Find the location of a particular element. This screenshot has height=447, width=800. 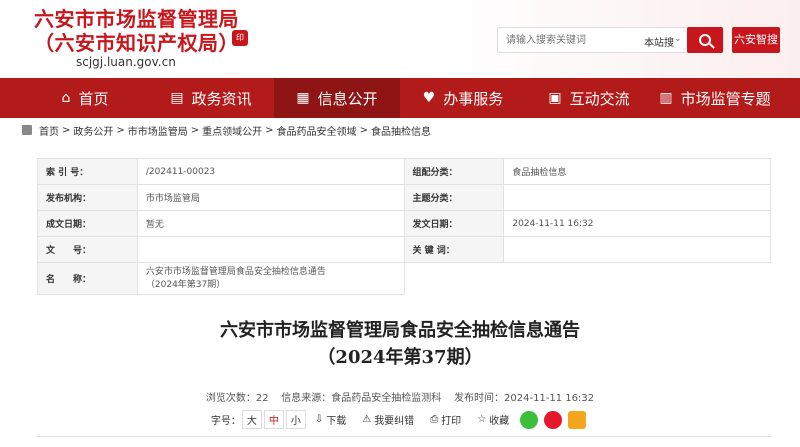

table-row: 成文日期： 暂无 发文日期： 2024-11-11 16:32 is located at coordinates (404, 223).